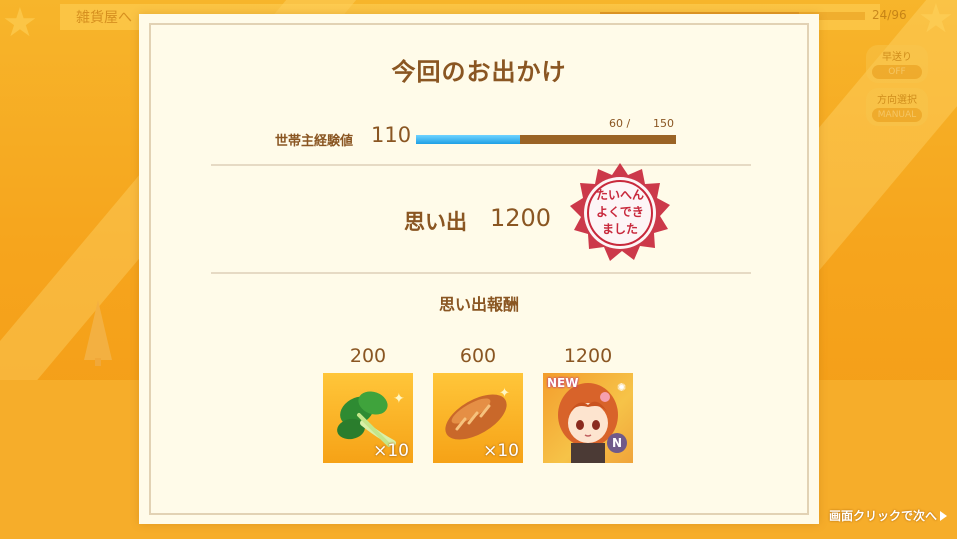 This screenshot has height=539, width=957. I want to click on experience-max: 150, so click(663, 123).